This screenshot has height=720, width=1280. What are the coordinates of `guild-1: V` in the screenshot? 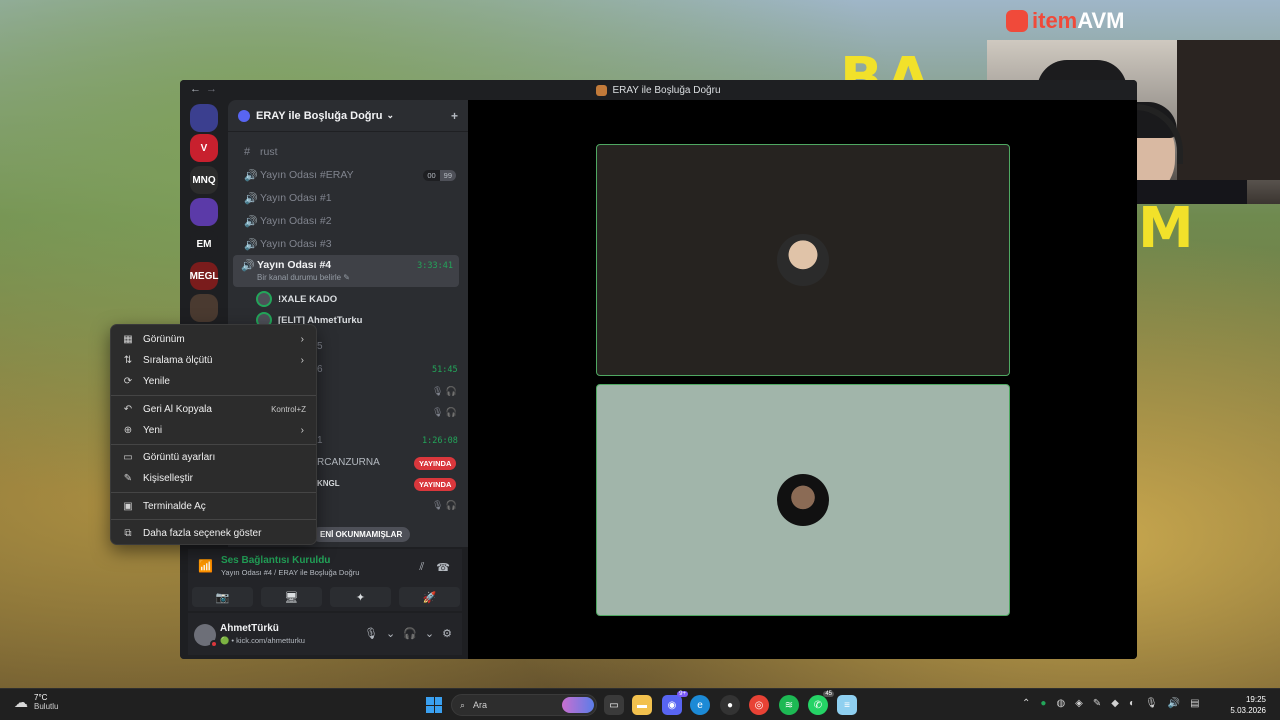 It's located at (204, 148).